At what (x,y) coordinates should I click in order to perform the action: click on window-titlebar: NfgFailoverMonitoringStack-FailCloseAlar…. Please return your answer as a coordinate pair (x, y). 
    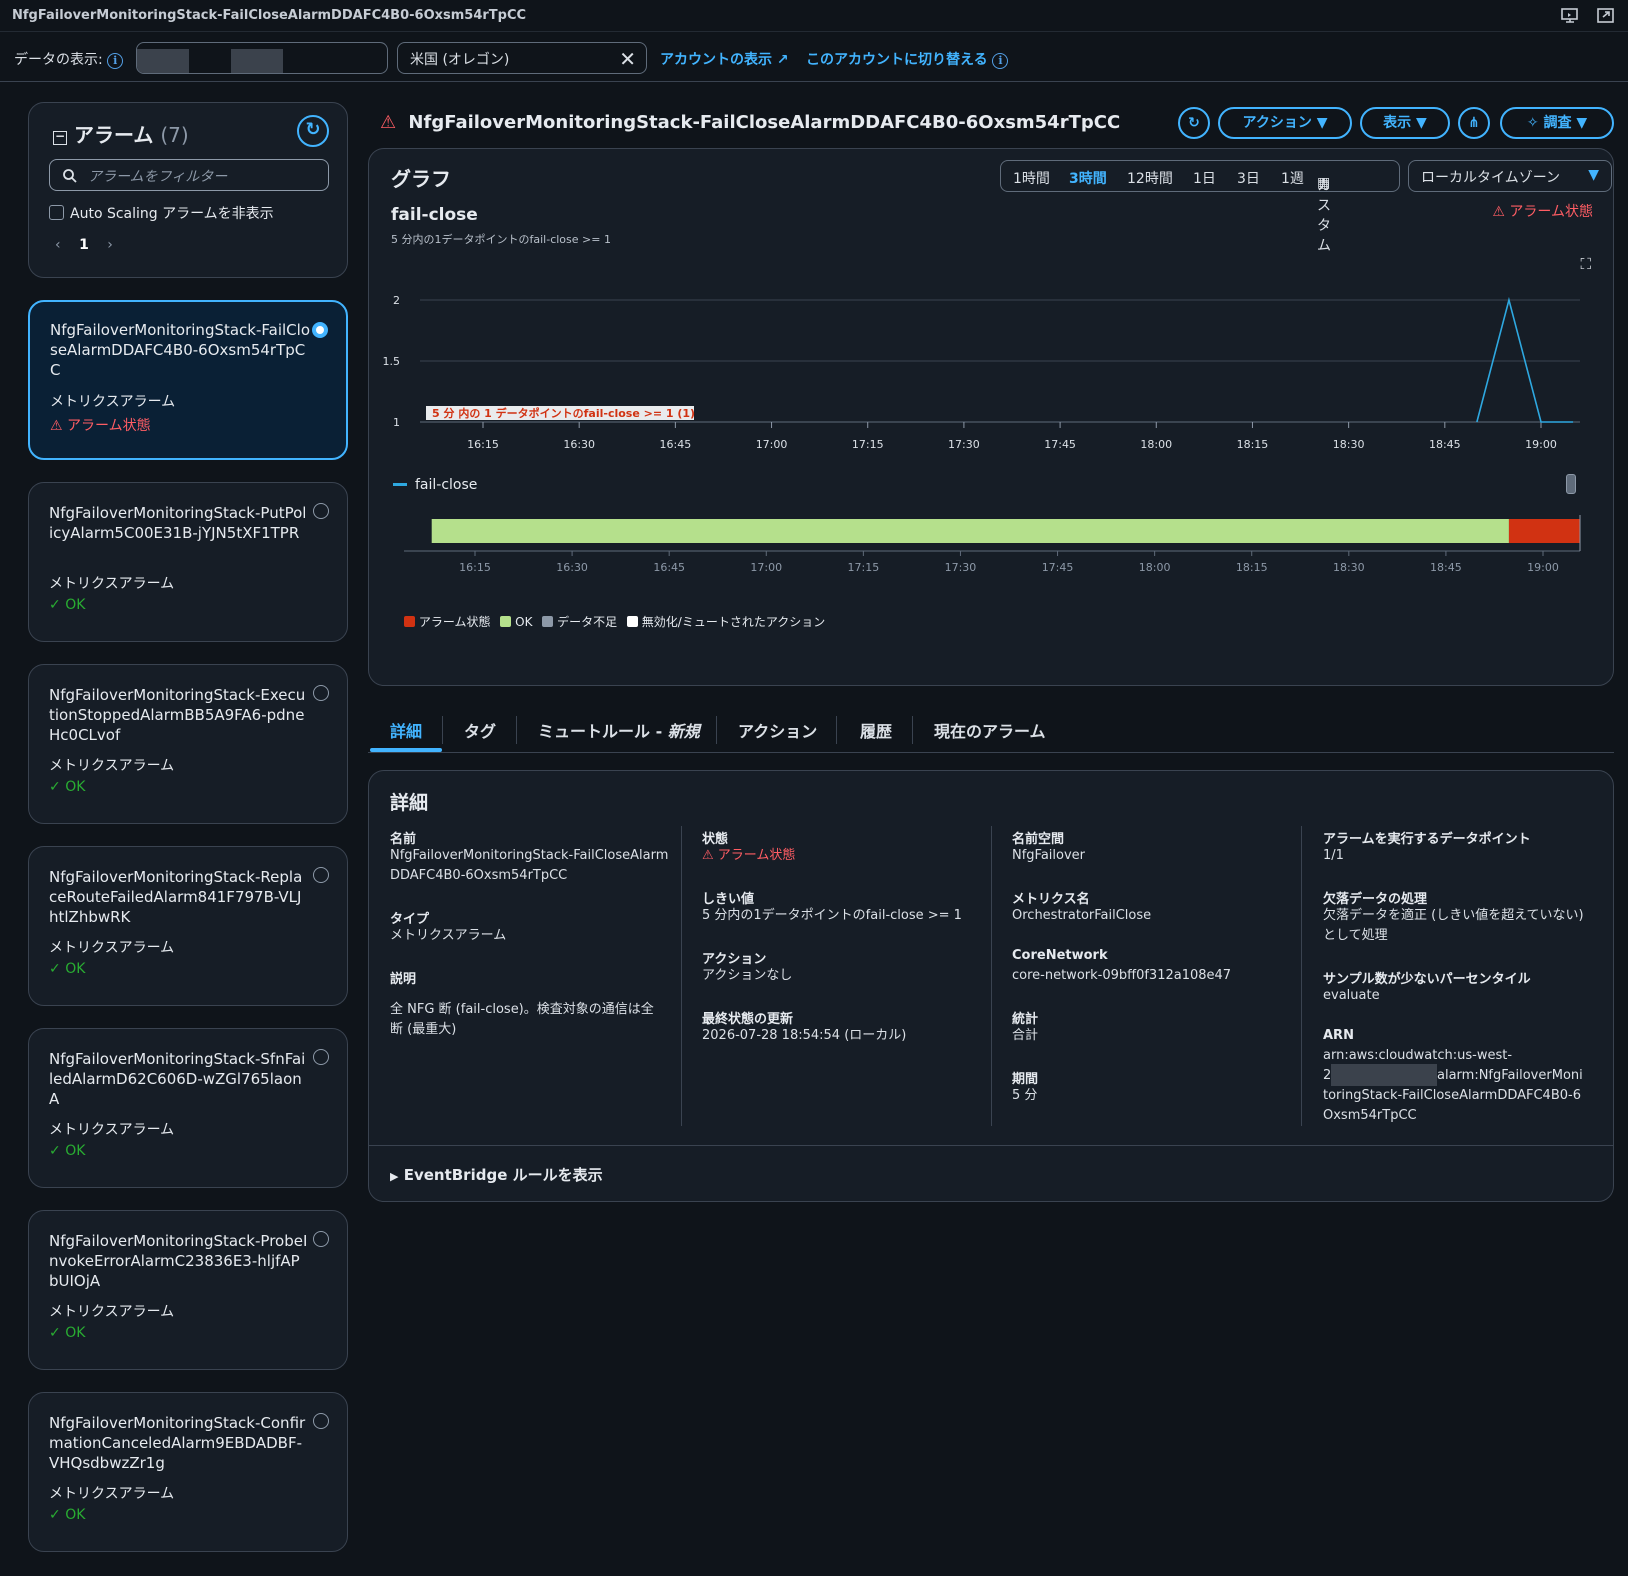
    Looking at the image, I should click on (814, 16).